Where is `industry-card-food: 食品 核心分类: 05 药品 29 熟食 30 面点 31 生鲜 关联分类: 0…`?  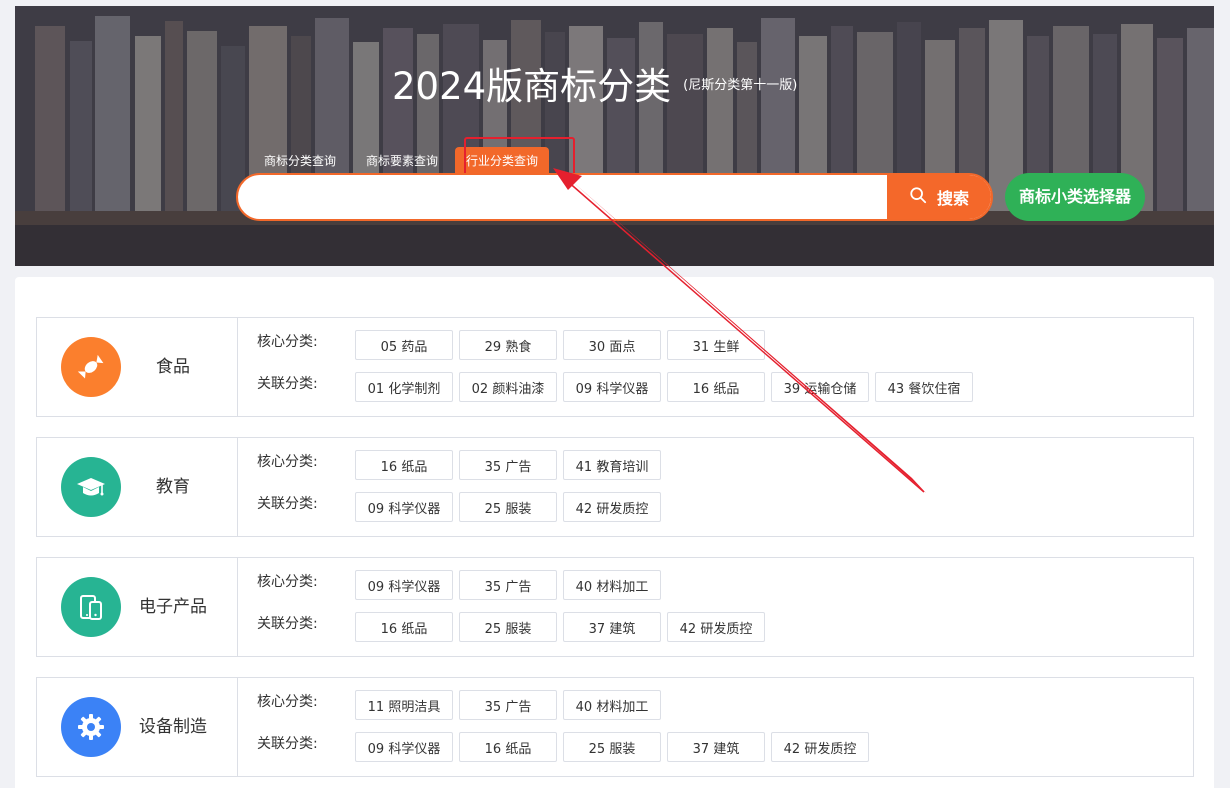
industry-card-food: 食品 核心分类: 05 药品 29 熟食 30 面点 31 生鲜 关联分类: 0… is located at coordinates (615, 367).